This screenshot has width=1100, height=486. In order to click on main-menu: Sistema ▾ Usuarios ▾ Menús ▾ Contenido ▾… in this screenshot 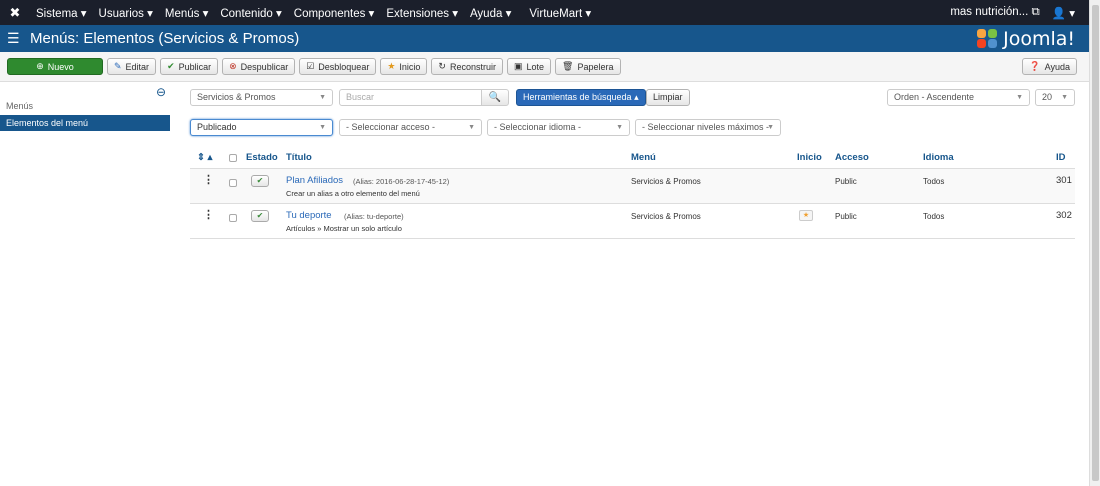, I will do `click(313, 13)`.